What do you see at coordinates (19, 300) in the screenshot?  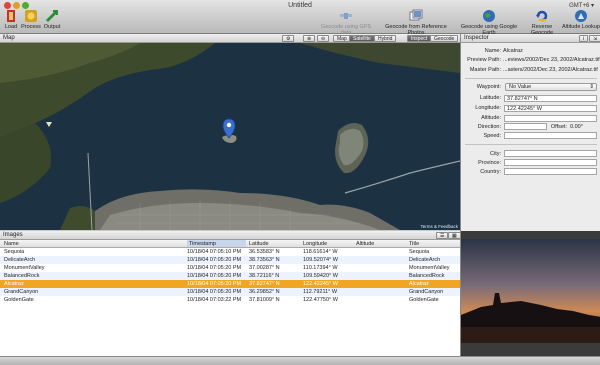 I see `cell-name: GoldenGate` at bounding box center [19, 300].